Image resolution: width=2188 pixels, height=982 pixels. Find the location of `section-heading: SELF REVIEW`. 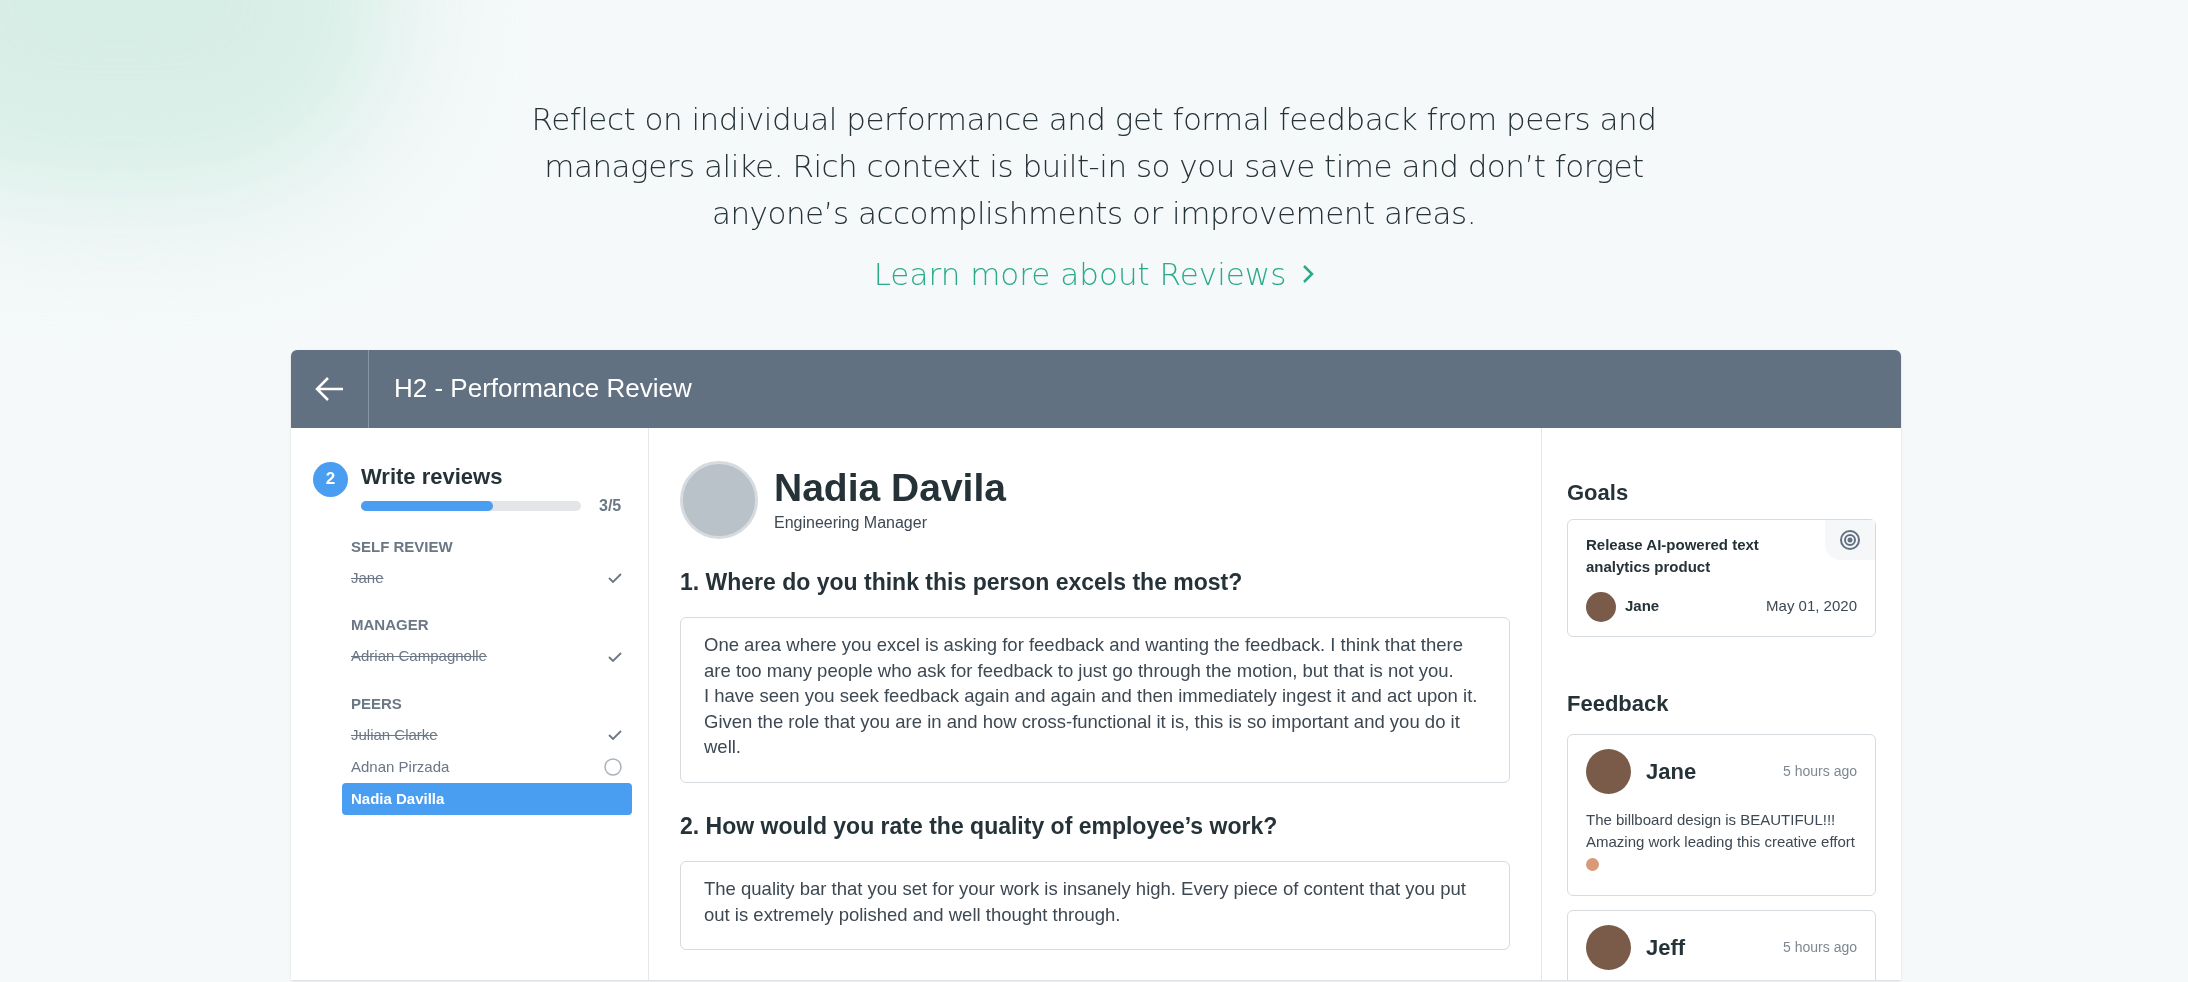

section-heading: SELF REVIEW is located at coordinates (402, 546).